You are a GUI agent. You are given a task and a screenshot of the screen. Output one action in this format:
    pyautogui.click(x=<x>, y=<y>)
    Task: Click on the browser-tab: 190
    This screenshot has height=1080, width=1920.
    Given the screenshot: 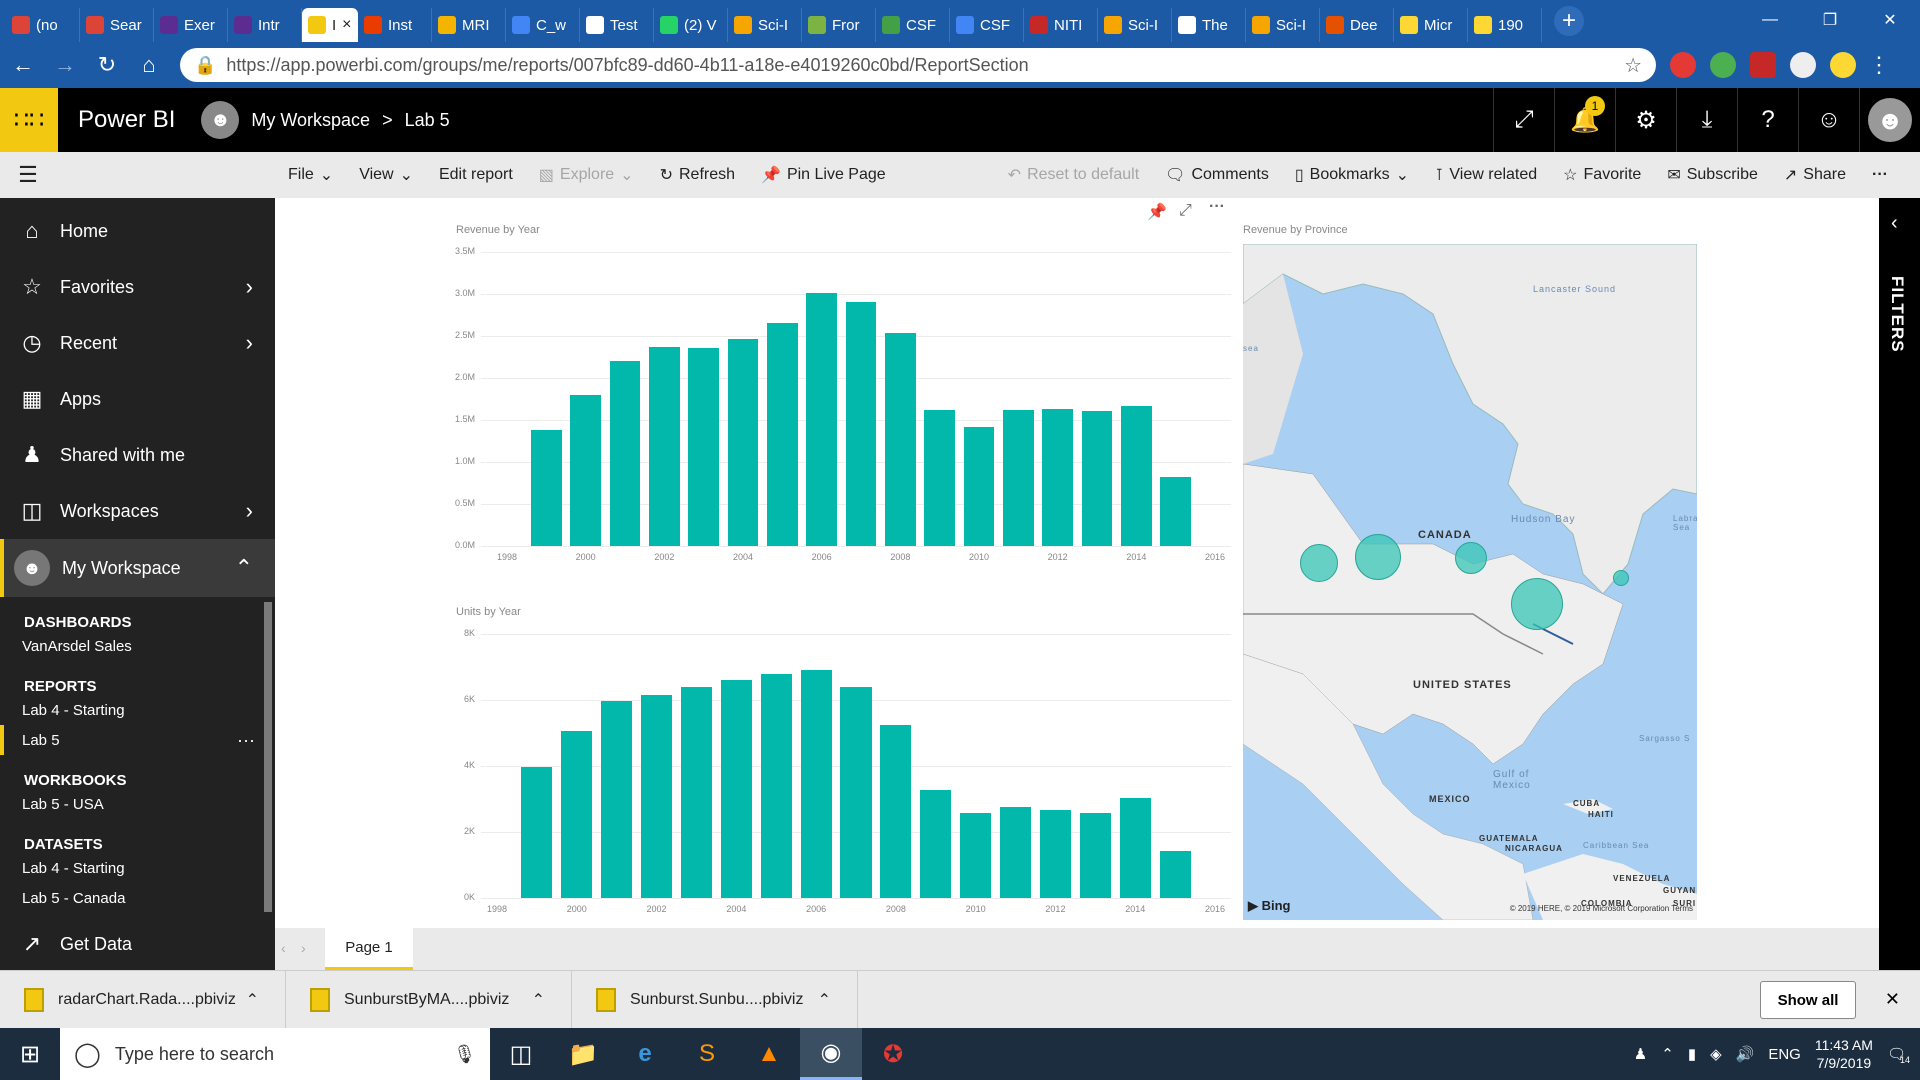 What is the action you would take?
    pyautogui.click(x=1505, y=25)
    